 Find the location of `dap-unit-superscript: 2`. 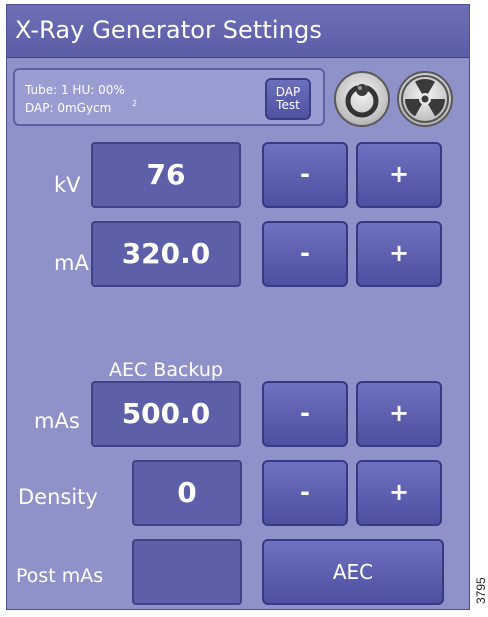

dap-unit-superscript: 2 is located at coordinates (135, 103).